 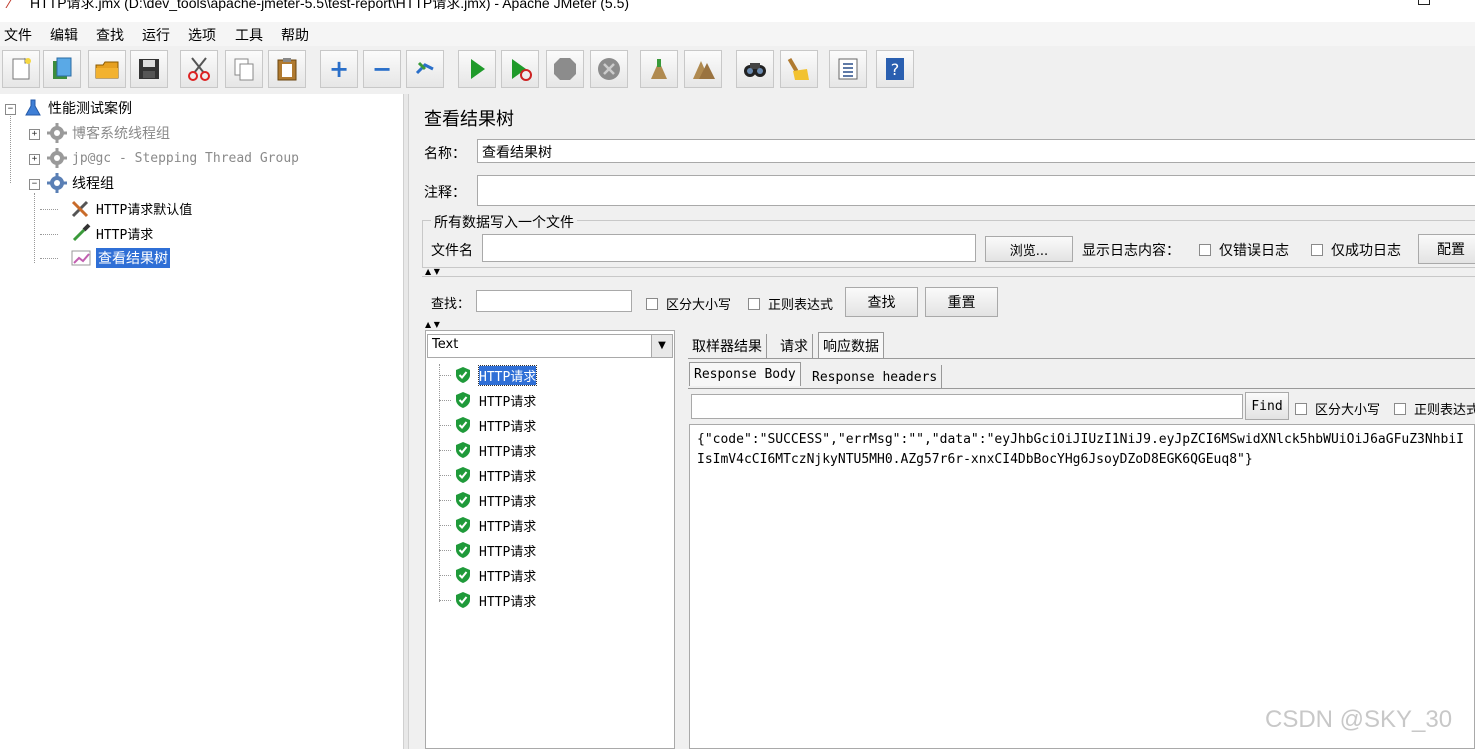 I want to click on shutdown-icon, so click(x=609, y=69).